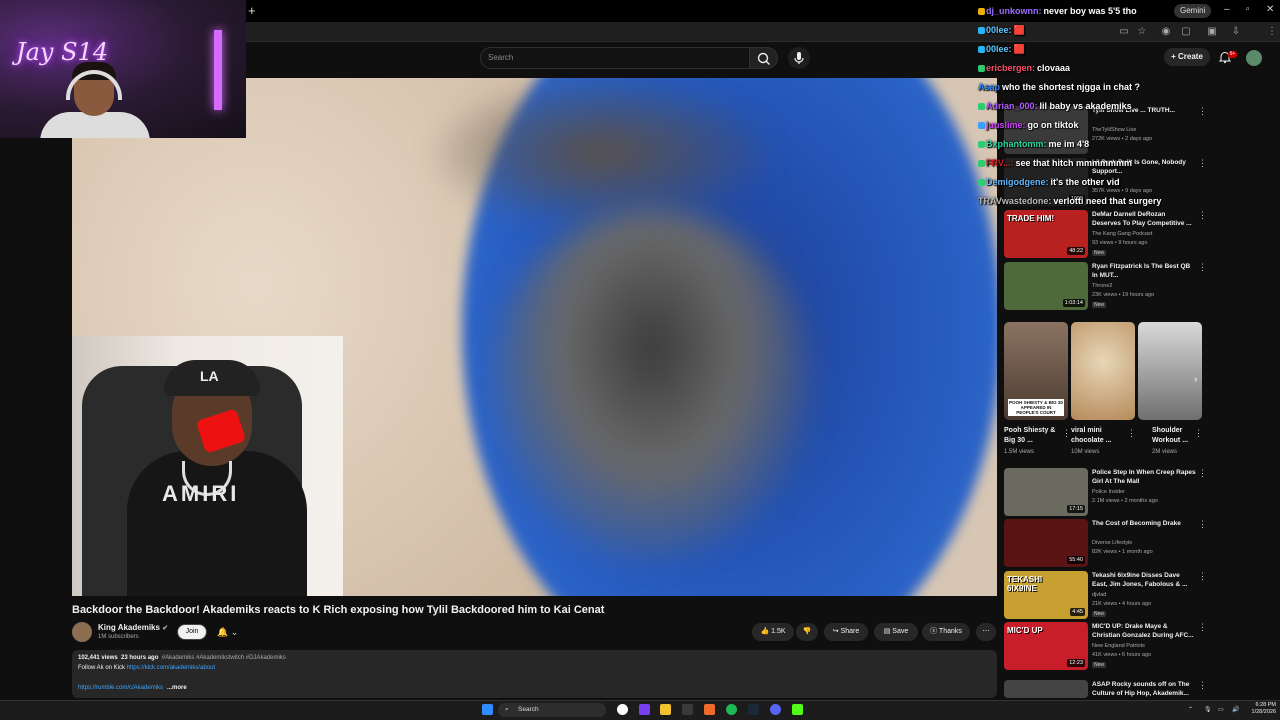 This screenshot has height=720, width=1280. Describe the element at coordinates (1099, 595) in the screenshot. I see `video-channel: djvlad` at that location.